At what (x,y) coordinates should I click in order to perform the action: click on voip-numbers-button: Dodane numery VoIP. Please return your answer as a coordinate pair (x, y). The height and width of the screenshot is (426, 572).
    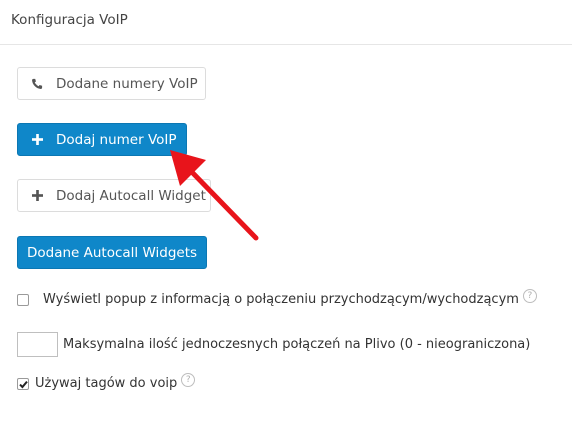
    Looking at the image, I should click on (111, 83).